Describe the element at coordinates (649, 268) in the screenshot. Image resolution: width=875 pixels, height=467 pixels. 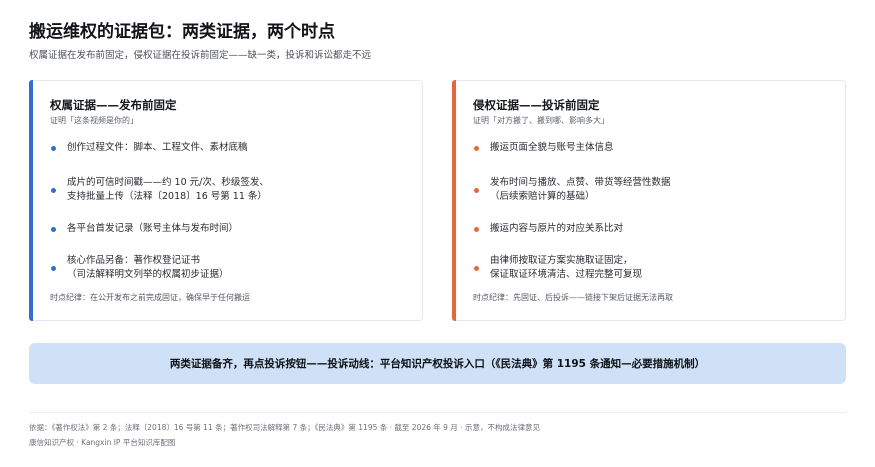
I see `list-item: 由律师按取证方案实施取证固定， 保证取证环境清洁、过程完整可复现` at that location.